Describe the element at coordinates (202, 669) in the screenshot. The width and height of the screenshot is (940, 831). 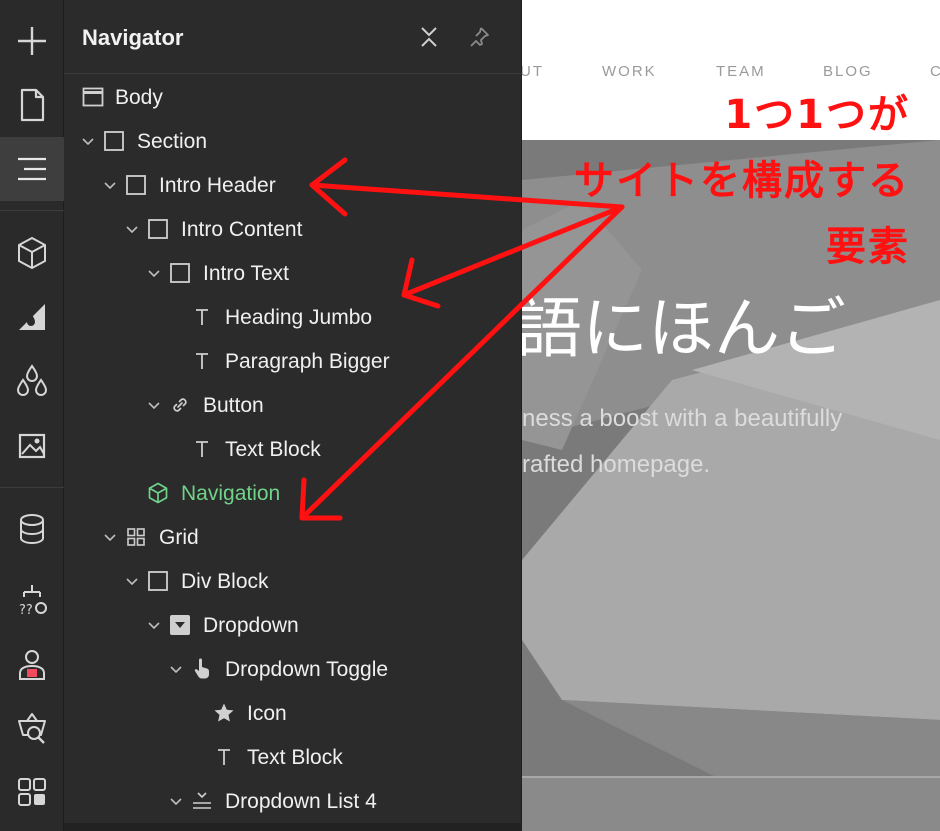
I see `pointer-icon` at that location.